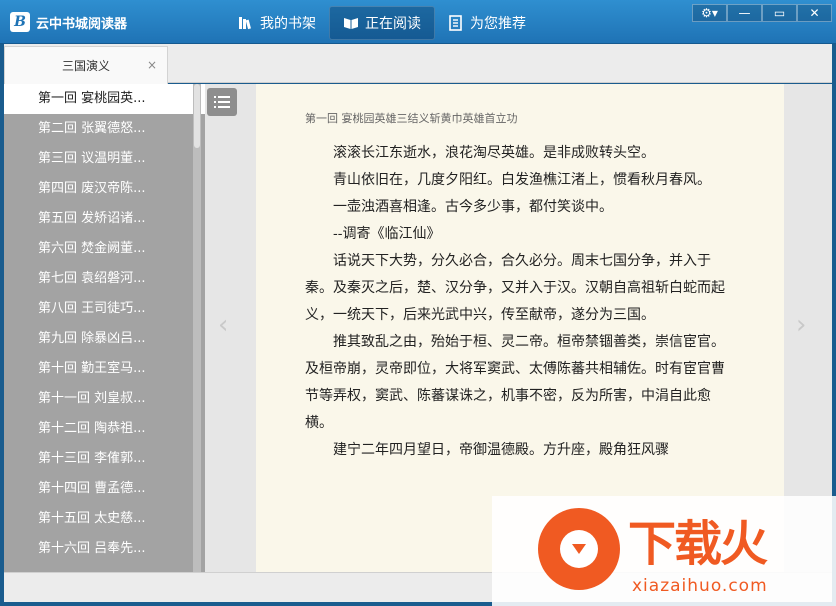  I want to click on app-logo-icon: B, so click(20, 22).